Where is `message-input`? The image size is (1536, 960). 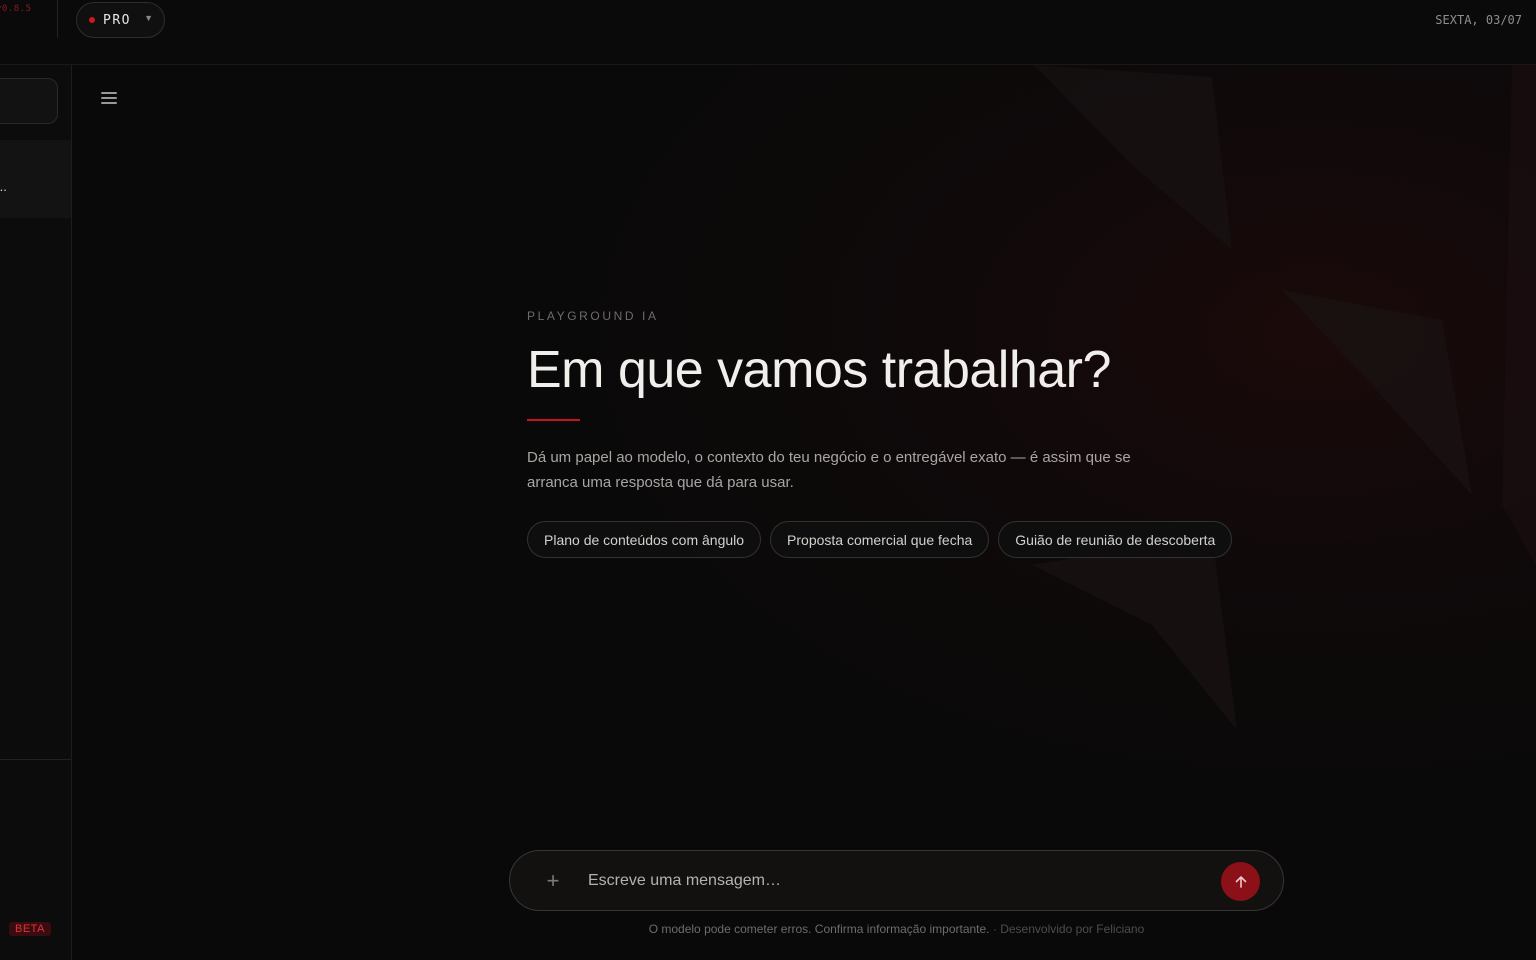 message-input is located at coordinates (898, 881).